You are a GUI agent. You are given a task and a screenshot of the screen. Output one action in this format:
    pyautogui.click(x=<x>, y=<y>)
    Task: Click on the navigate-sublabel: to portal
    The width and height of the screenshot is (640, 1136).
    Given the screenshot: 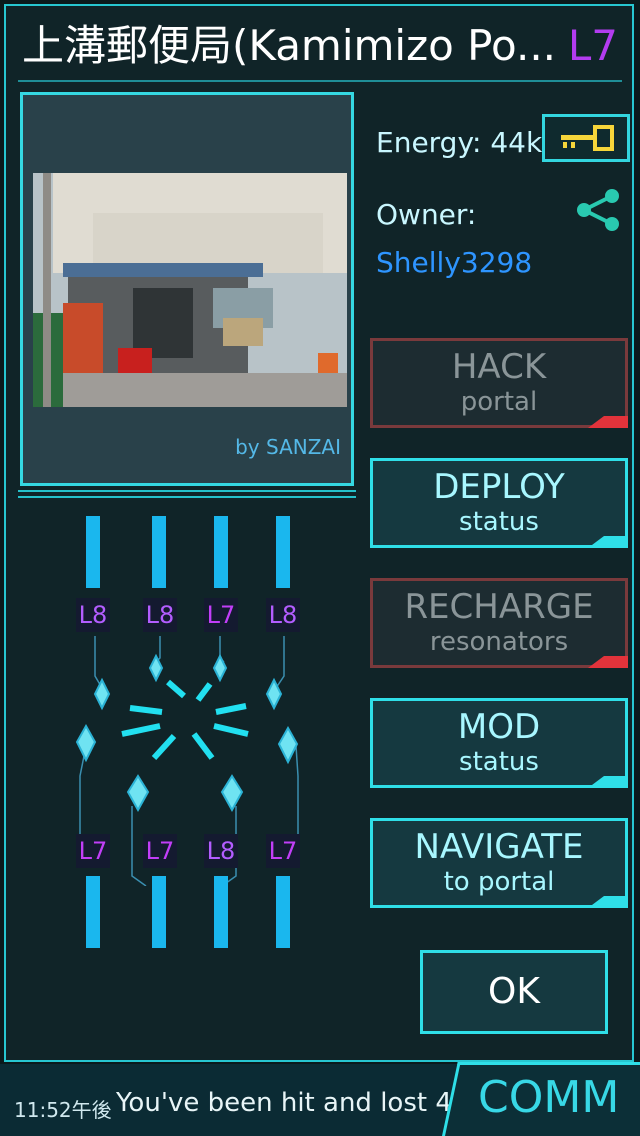 What is the action you would take?
    pyautogui.click(x=499, y=882)
    